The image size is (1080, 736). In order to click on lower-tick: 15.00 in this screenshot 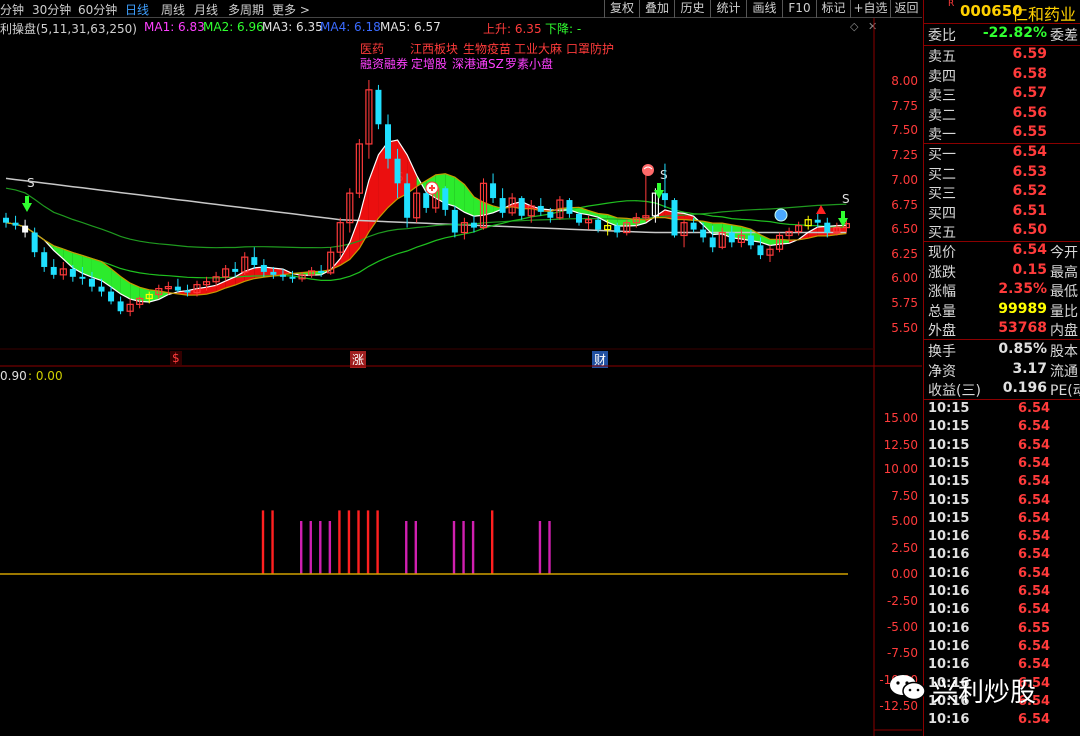, I will do `click(900, 418)`.